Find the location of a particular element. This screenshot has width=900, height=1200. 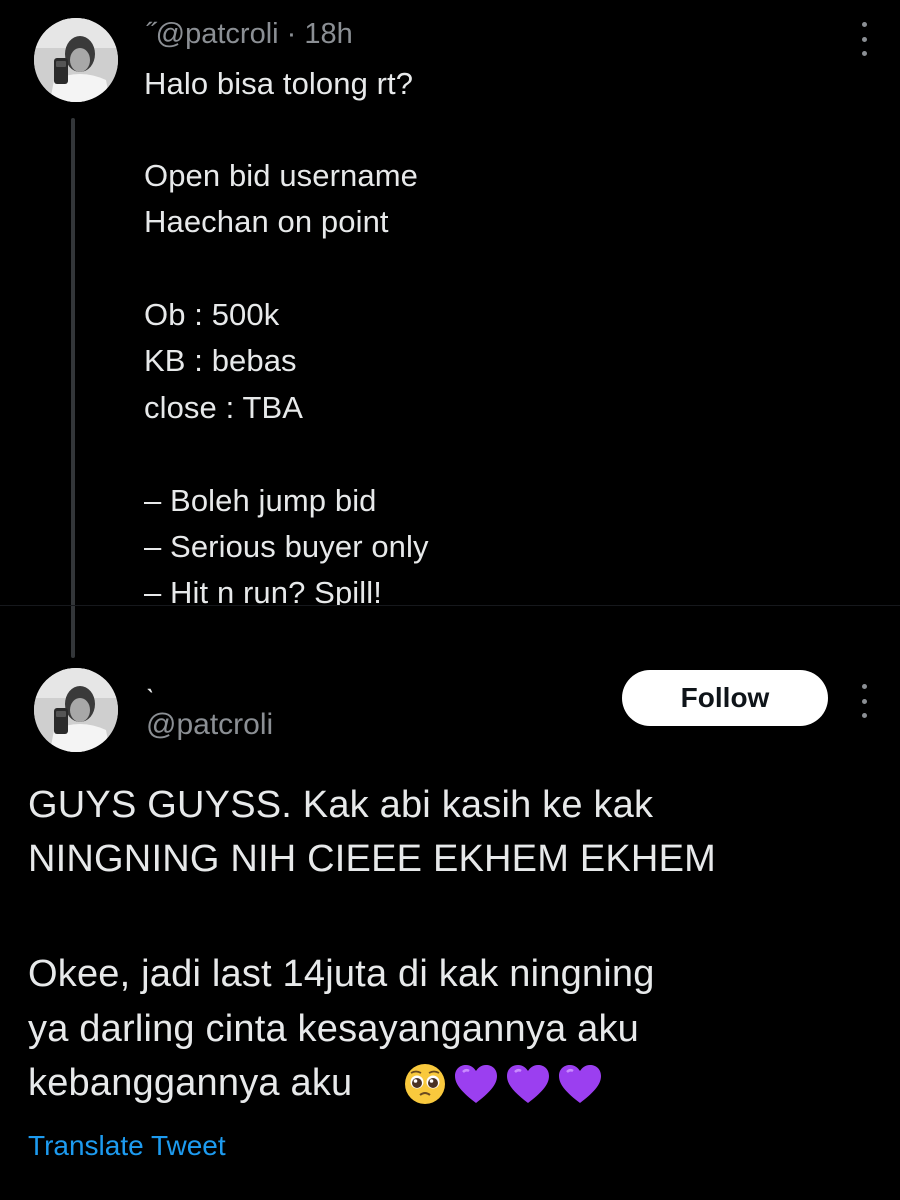

follow-button: Follow is located at coordinates (725, 698).